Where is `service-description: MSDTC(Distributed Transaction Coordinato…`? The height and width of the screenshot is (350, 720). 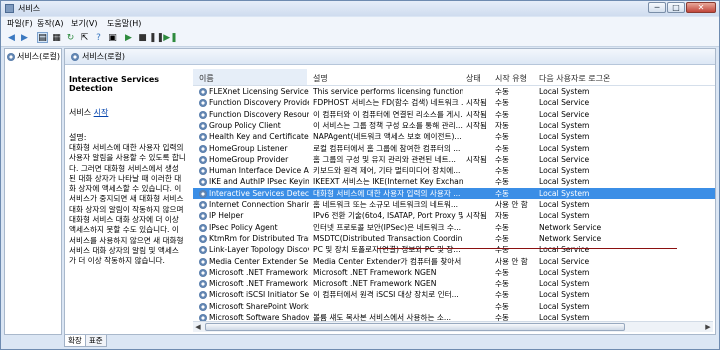
service-description: MSDTC(Distributed Transaction Coordinato… is located at coordinates (388, 238).